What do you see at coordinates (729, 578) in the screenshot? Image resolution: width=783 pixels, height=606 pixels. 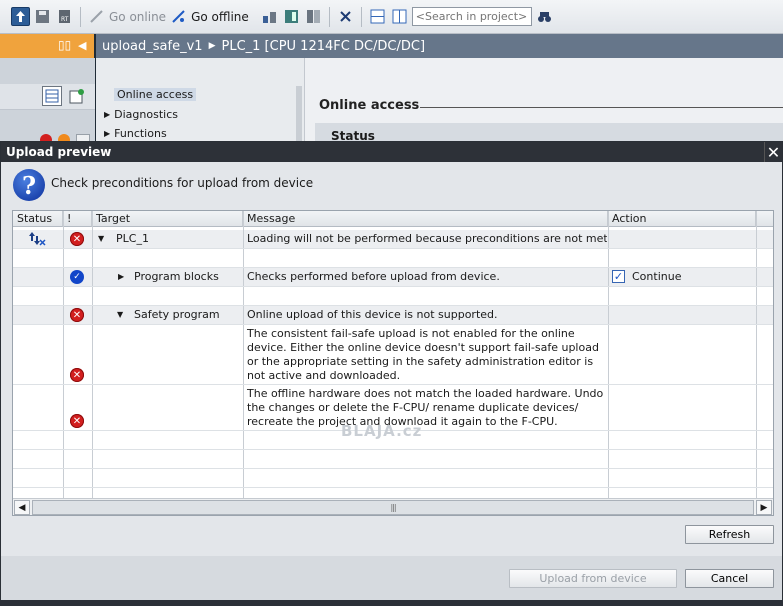 I see `cancel-button: Cancel` at bounding box center [729, 578].